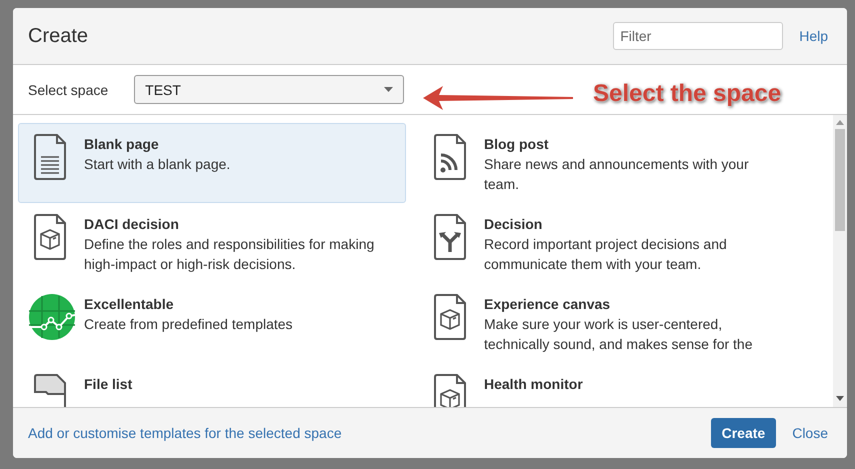  Describe the element at coordinates (743, 433) in the screenshot. I see `create-button: Create` at that location.